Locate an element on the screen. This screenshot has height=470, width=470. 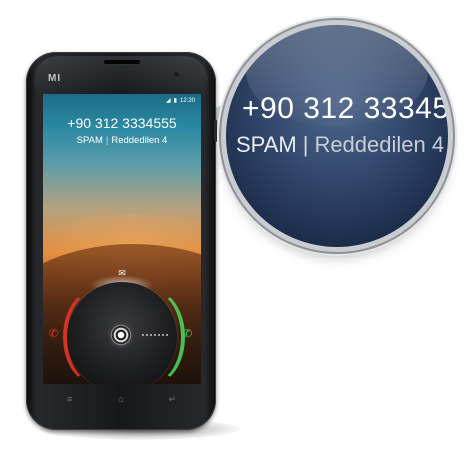
status-time: 12:20 is located at coordinates (187, 100).